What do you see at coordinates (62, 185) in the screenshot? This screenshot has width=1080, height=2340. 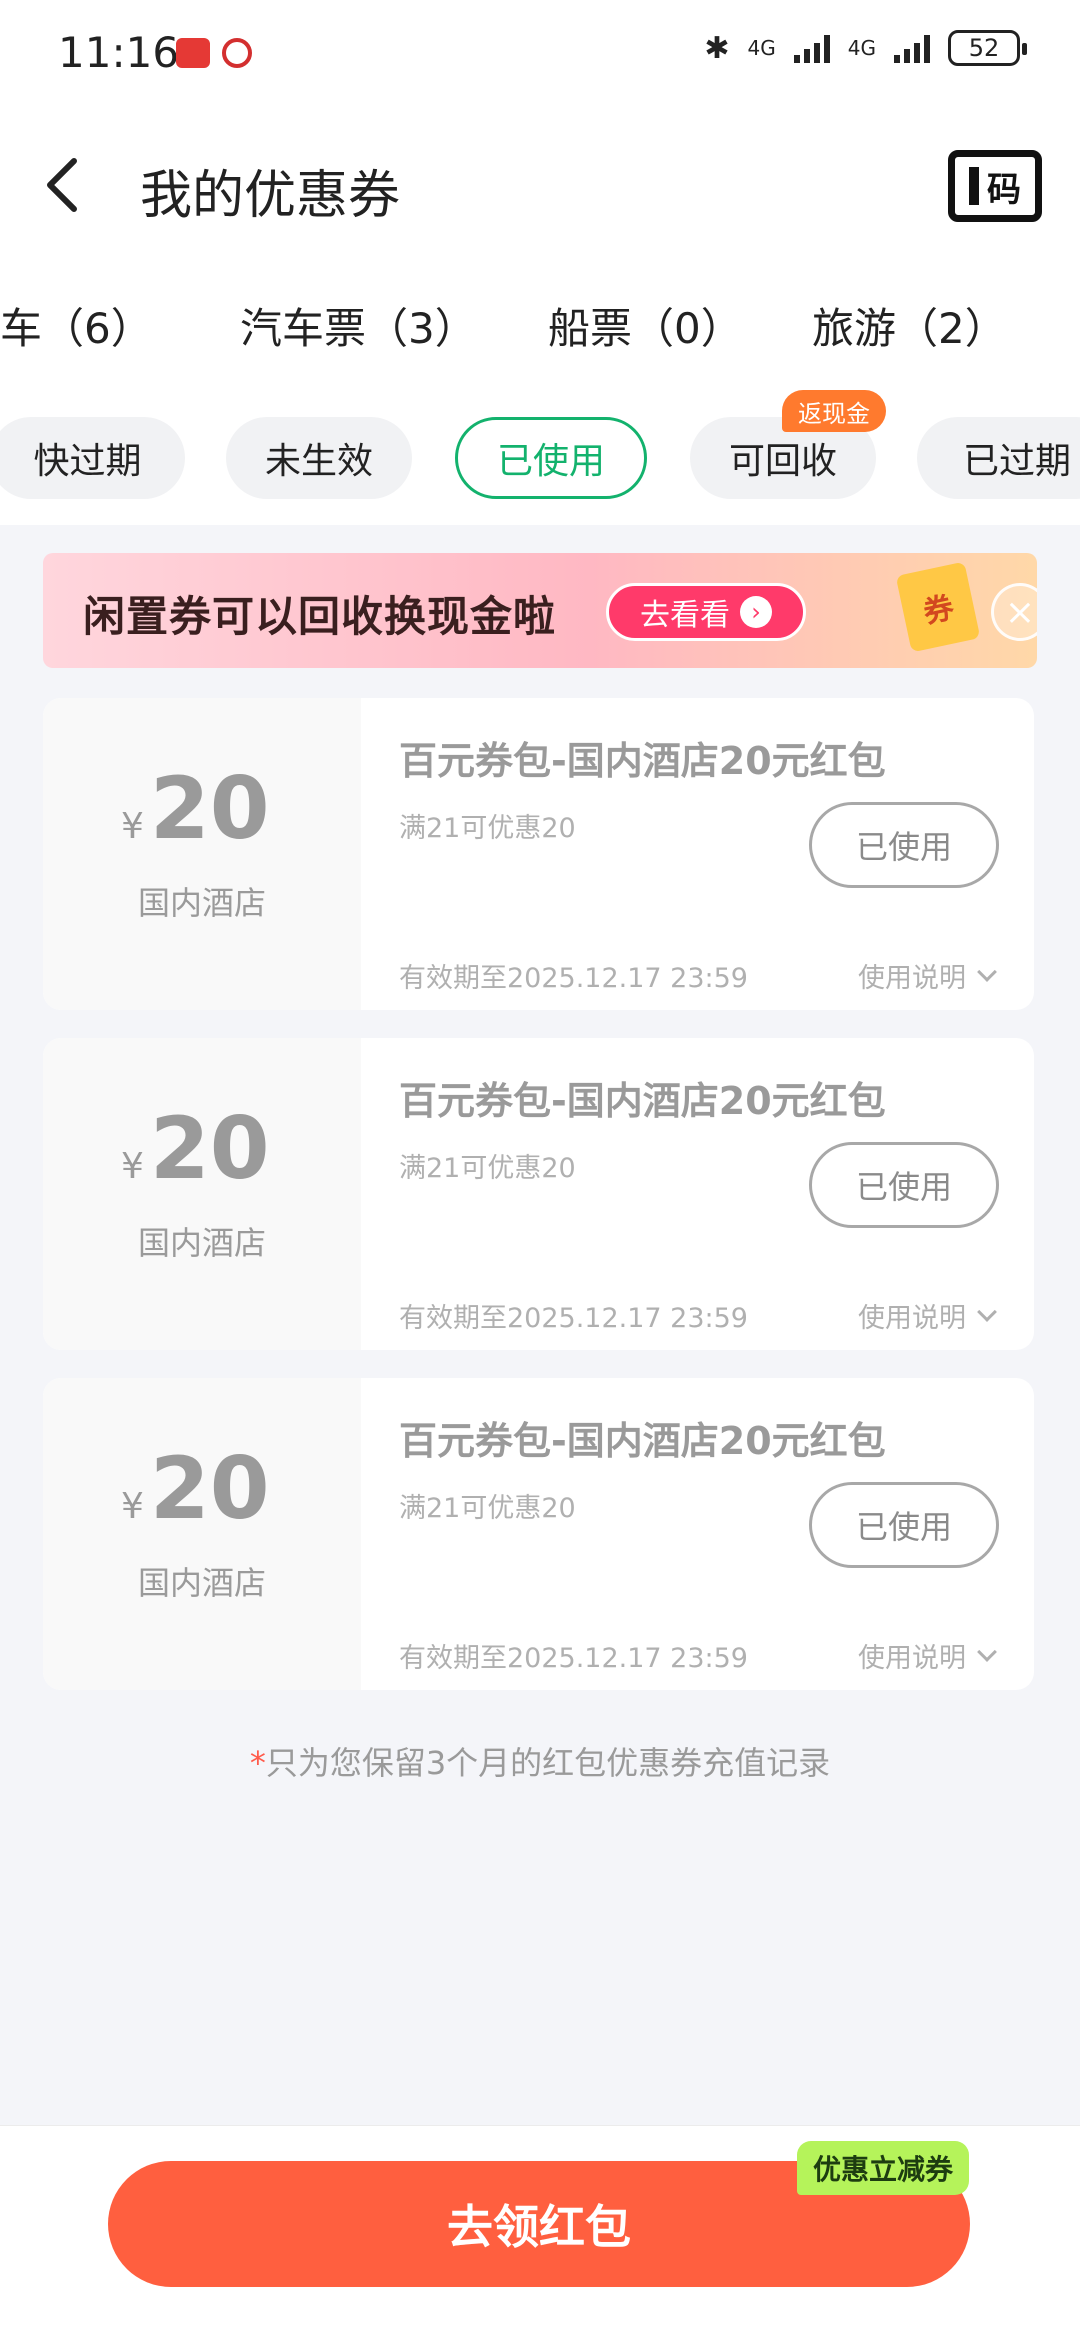 I see `back-arrow-icon` at bounding box center [62, 185].